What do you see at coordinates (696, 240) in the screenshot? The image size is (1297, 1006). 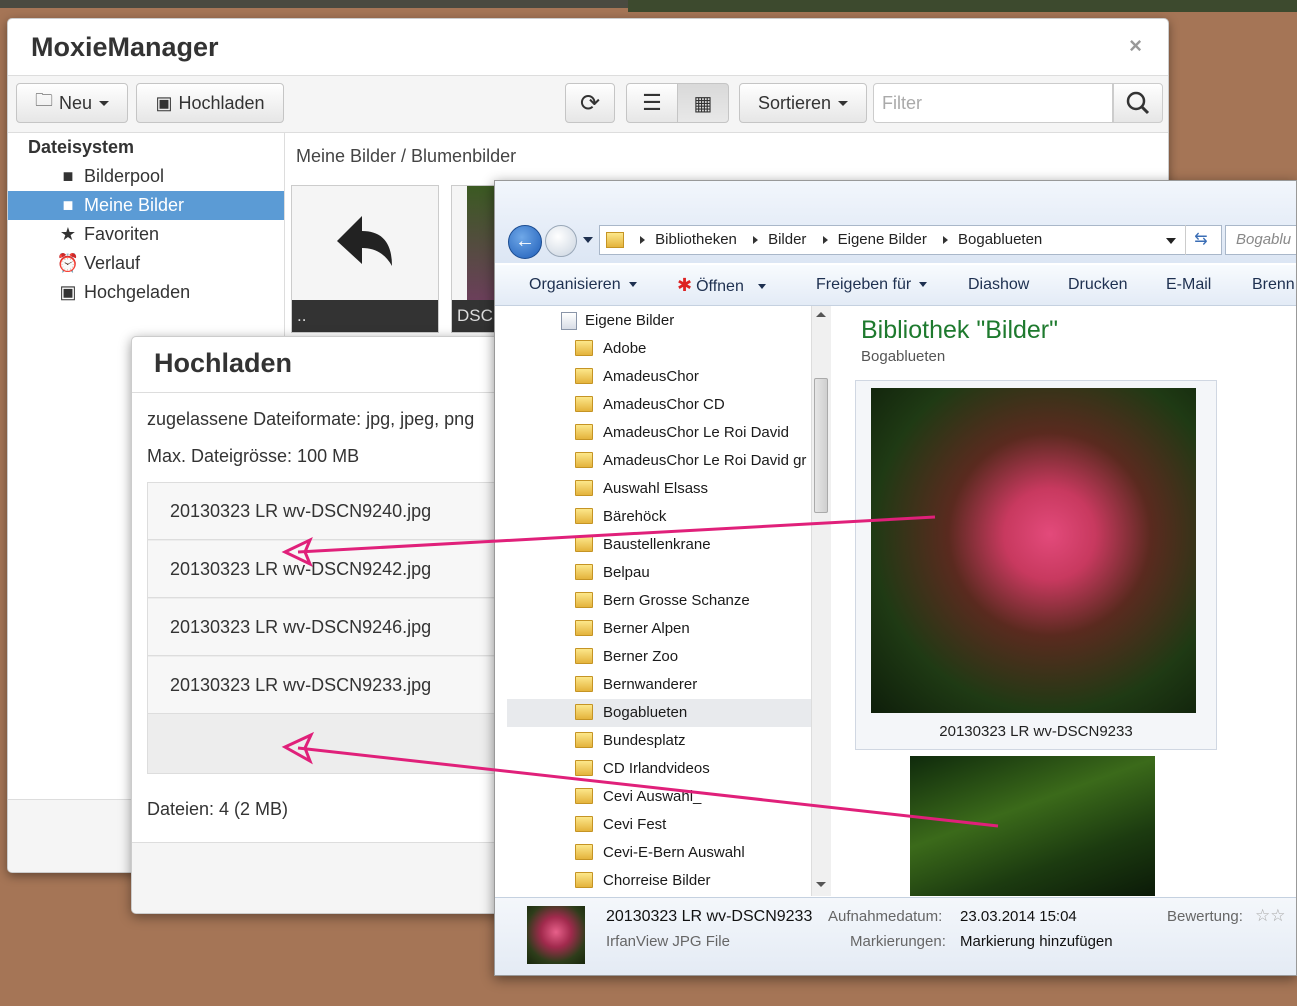 I see `address-segment: Bibliotheken` at bounding box center [696, 240].